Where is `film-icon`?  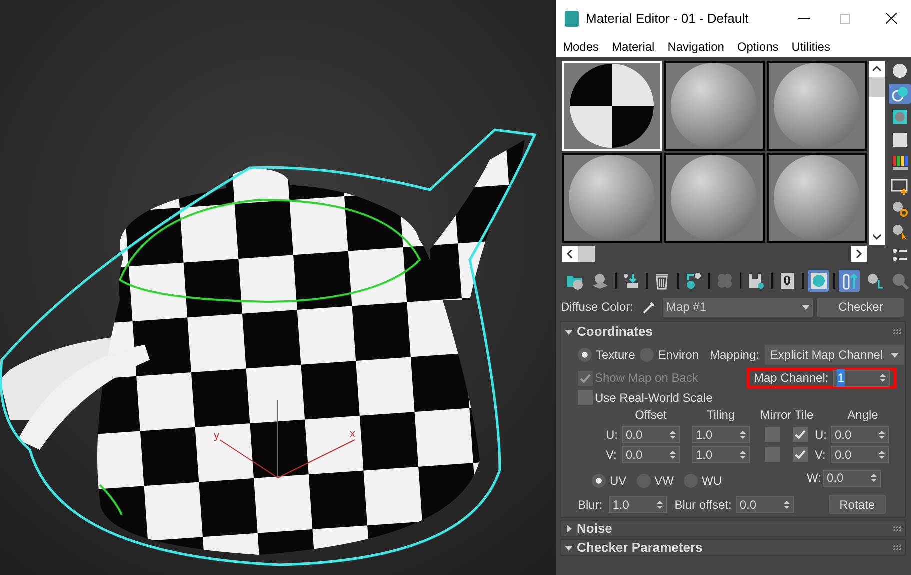 film-icon is located at coordinates (899, 186).